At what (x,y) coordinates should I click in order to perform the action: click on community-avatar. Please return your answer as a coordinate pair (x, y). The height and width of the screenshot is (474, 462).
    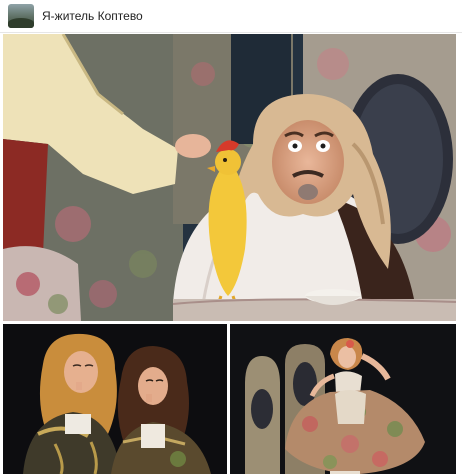
    Looking at the image, I should click on (21, 16).